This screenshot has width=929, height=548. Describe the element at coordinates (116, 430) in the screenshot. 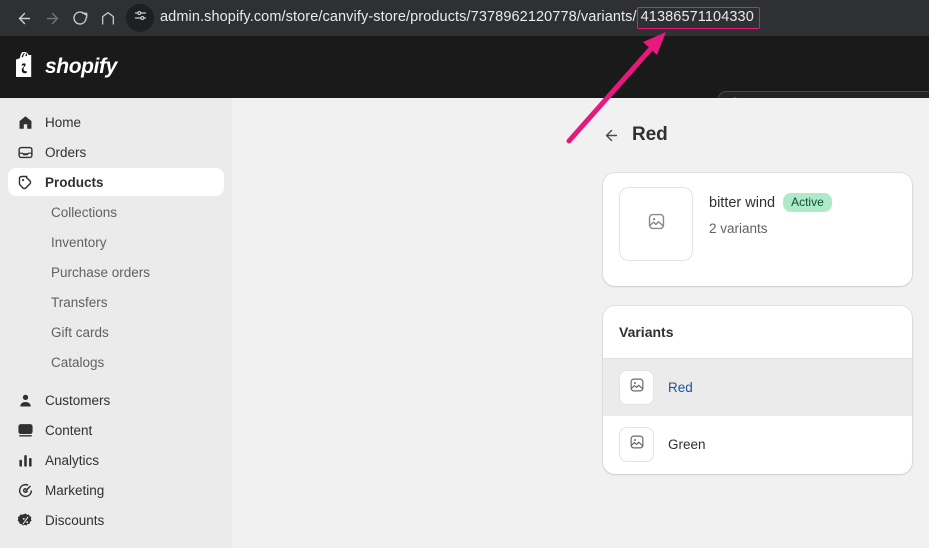

I see `sidebar-item-content: Content` at that location.